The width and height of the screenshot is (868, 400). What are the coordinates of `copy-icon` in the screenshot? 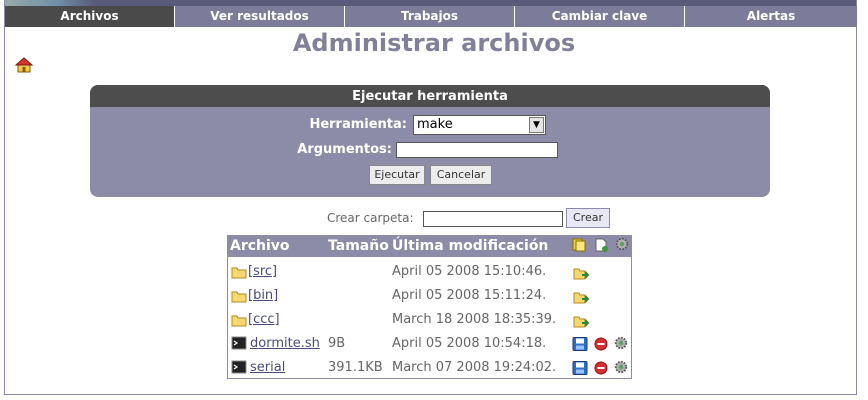 It's located at (579, 245).